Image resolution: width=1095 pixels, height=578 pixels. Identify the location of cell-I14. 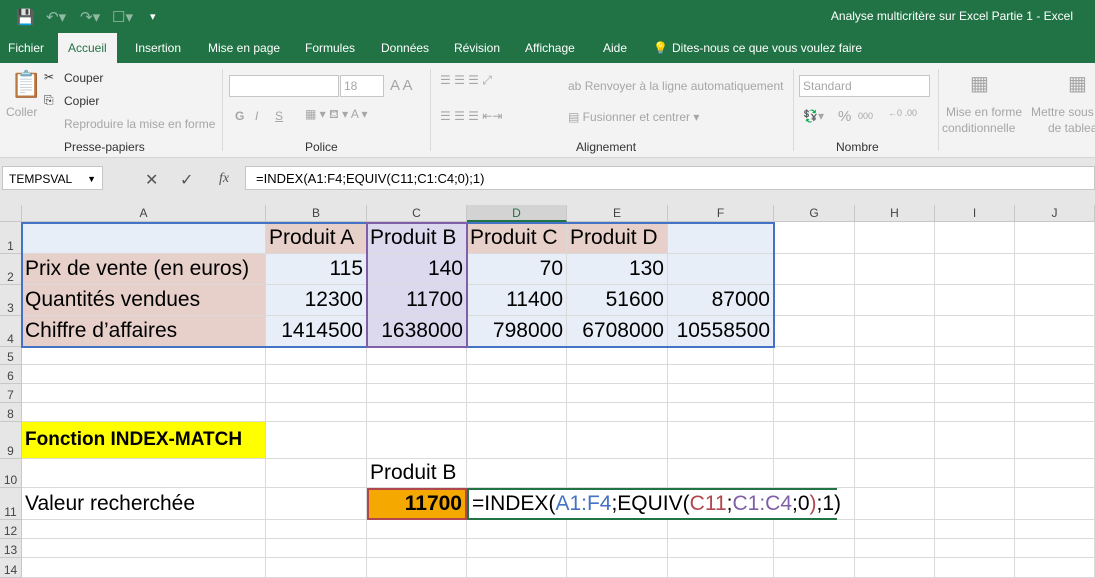
(975, 568).